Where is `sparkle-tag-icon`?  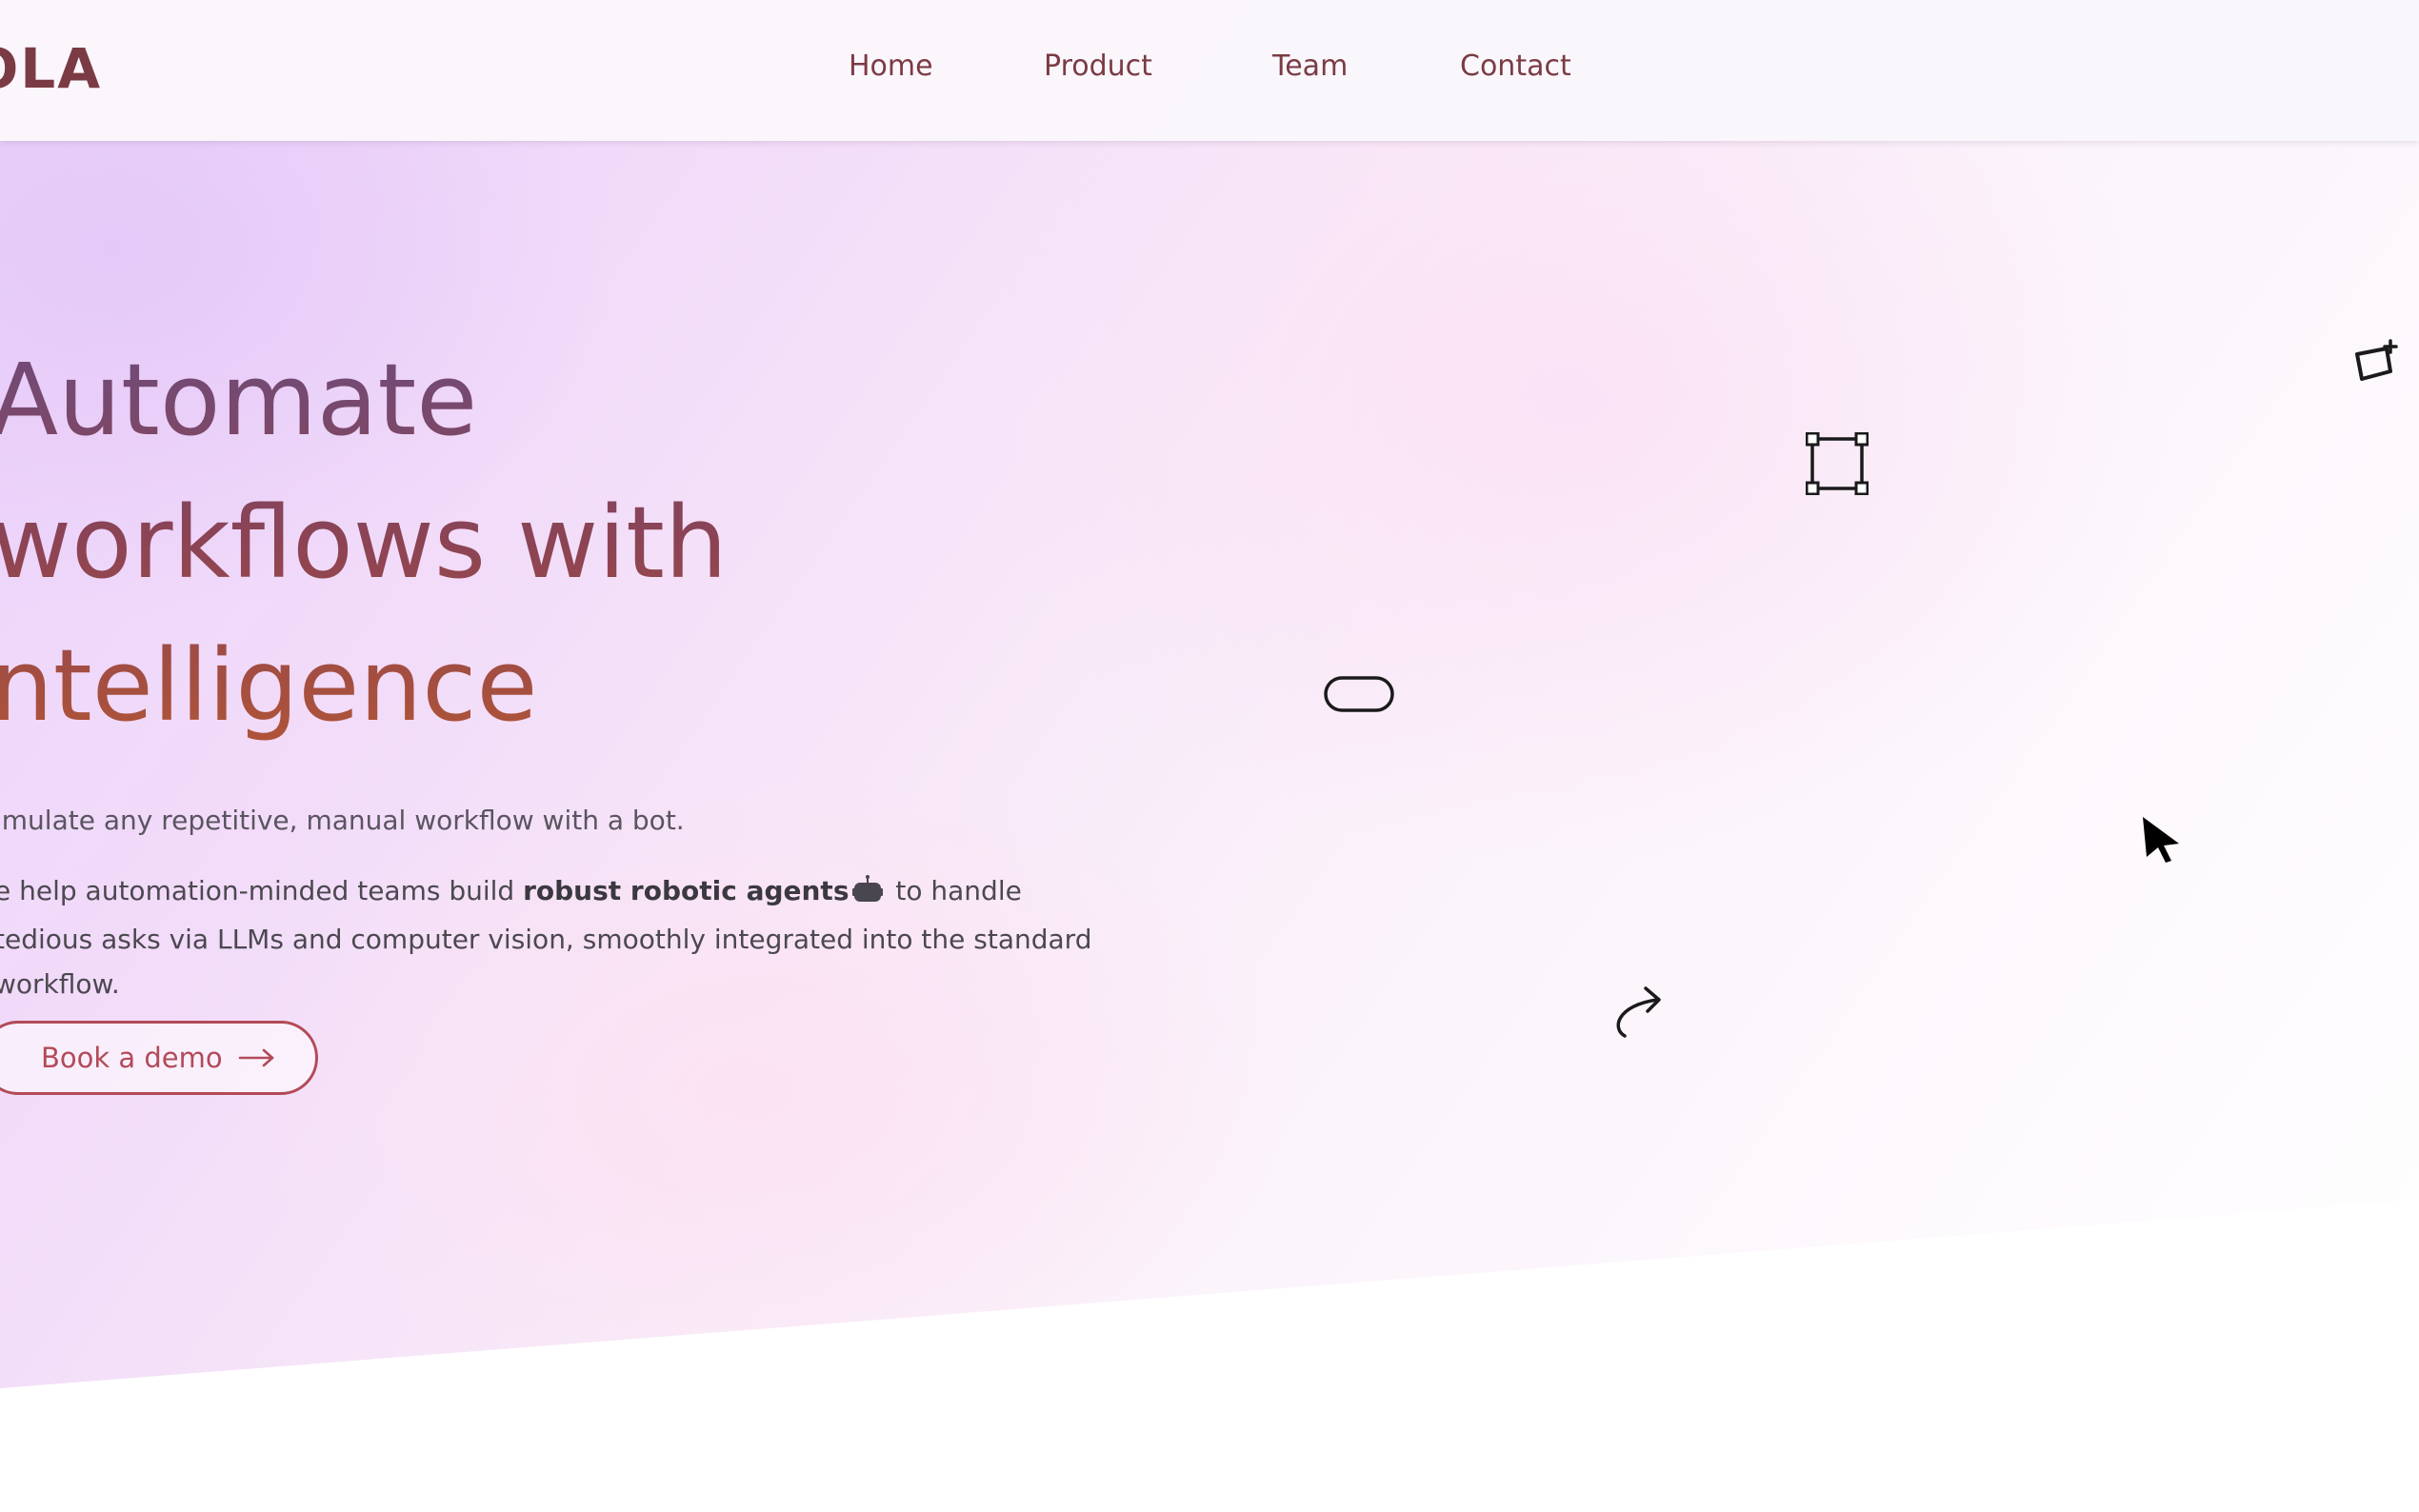 sparkle-tag-icon is located at coordinates (2376, 365).